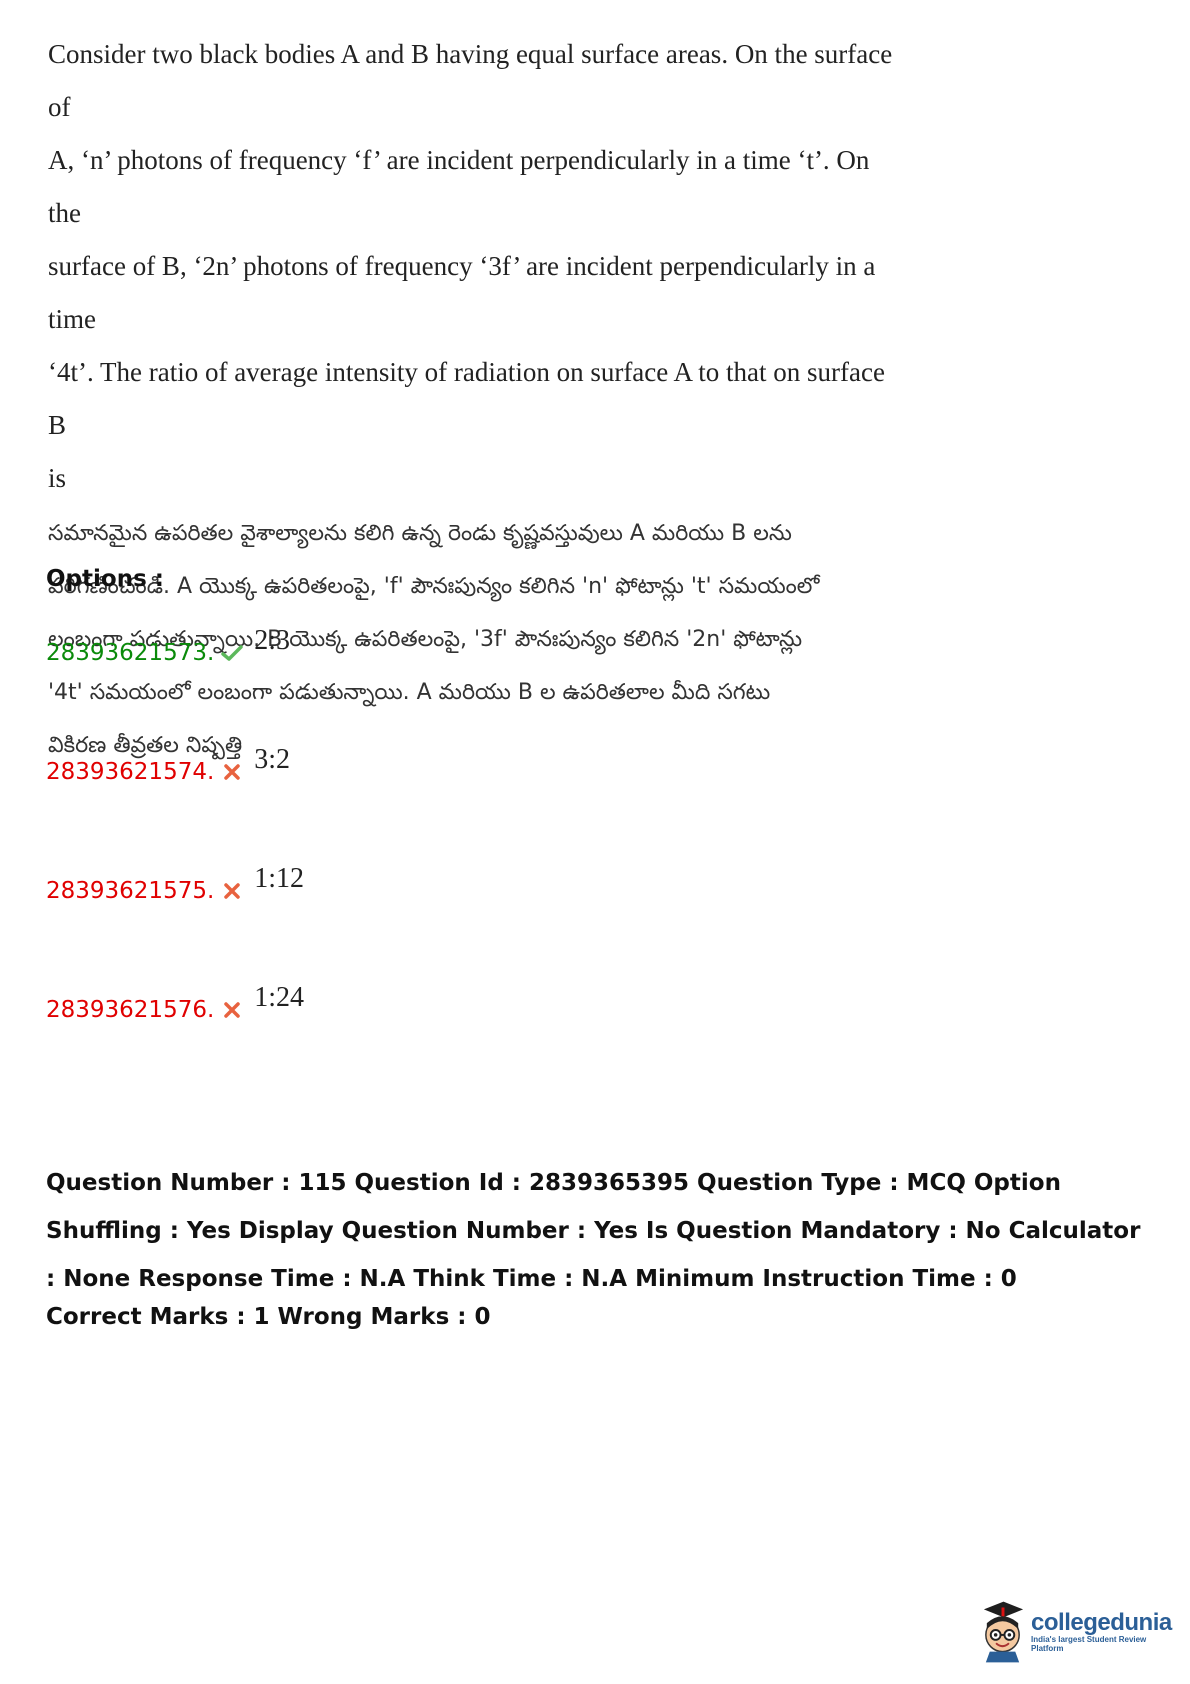 The height and width of the screenshot is (1684, 1190). I want to click on option-3: 28393621575. 1:12, so click(175, 885).